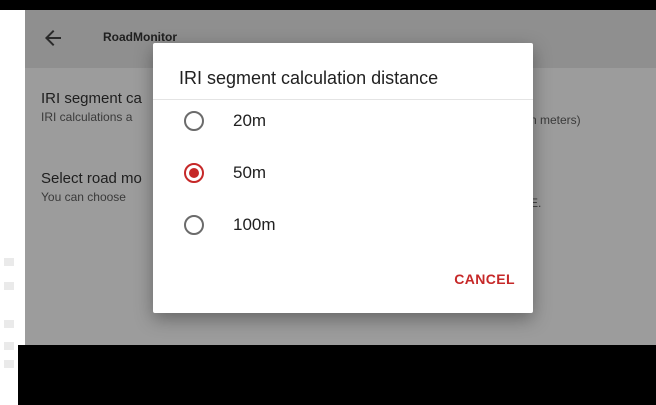 The height and width of the screenshot is (405, 656). What do you see at coordinates (83, 197) in the screenshot?
I see `preference-summary: You can choose` at bounding box center [83, 197].